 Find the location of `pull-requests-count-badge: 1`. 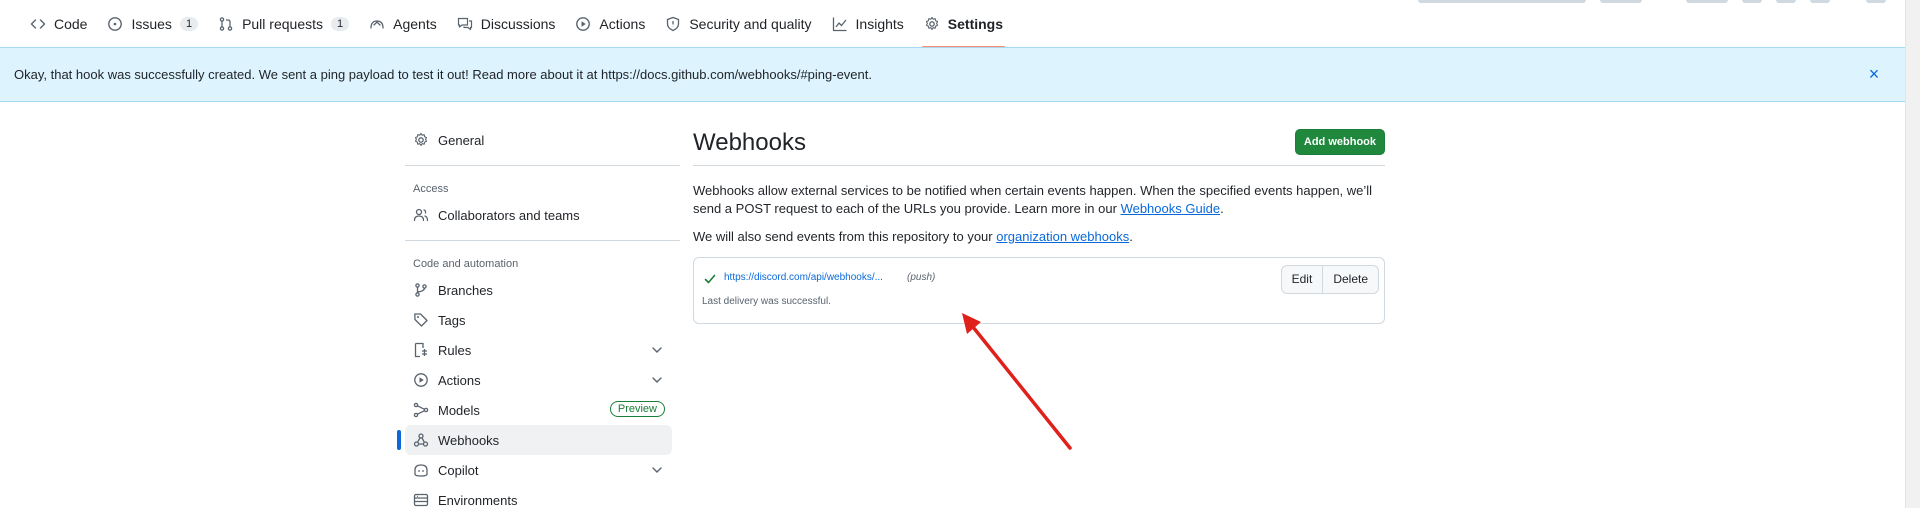

pull-requests-count-badge: 1 is located at coordinates (340, 24).